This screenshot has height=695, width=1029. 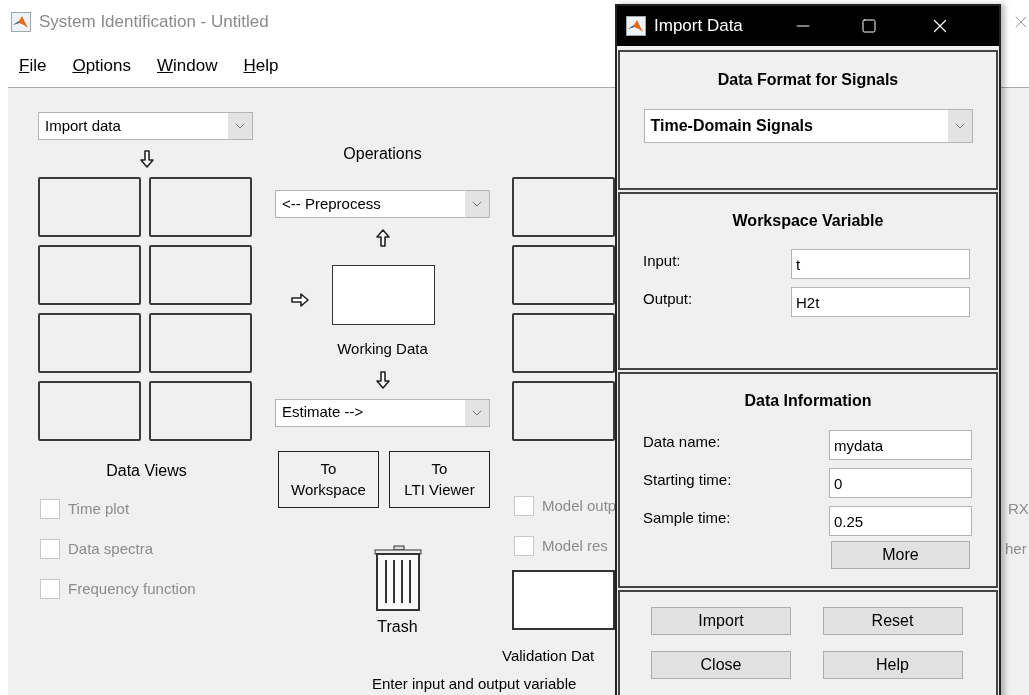 What do you see at coordinates (721, 621) in the screenshot?
I see `dialog-button: Import` at bounding box center [721, 621].